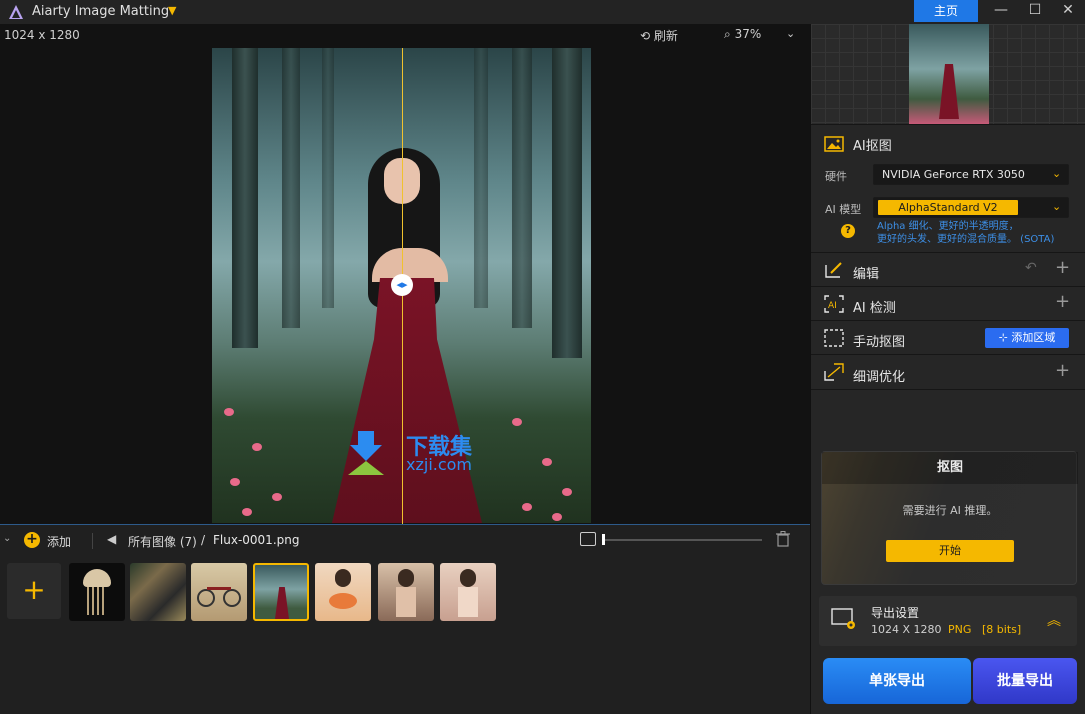 This screenshot has height=714, width=1085. Describe the element at coordinates (158, 592) in the screenshot. I see `thumbnail-abstract` at that location.